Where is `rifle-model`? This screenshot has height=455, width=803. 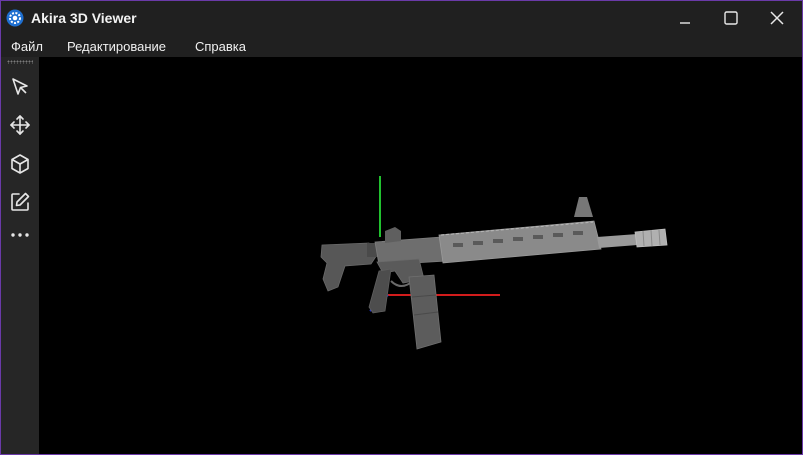 rifle-model is located at coordinates (494, 273).